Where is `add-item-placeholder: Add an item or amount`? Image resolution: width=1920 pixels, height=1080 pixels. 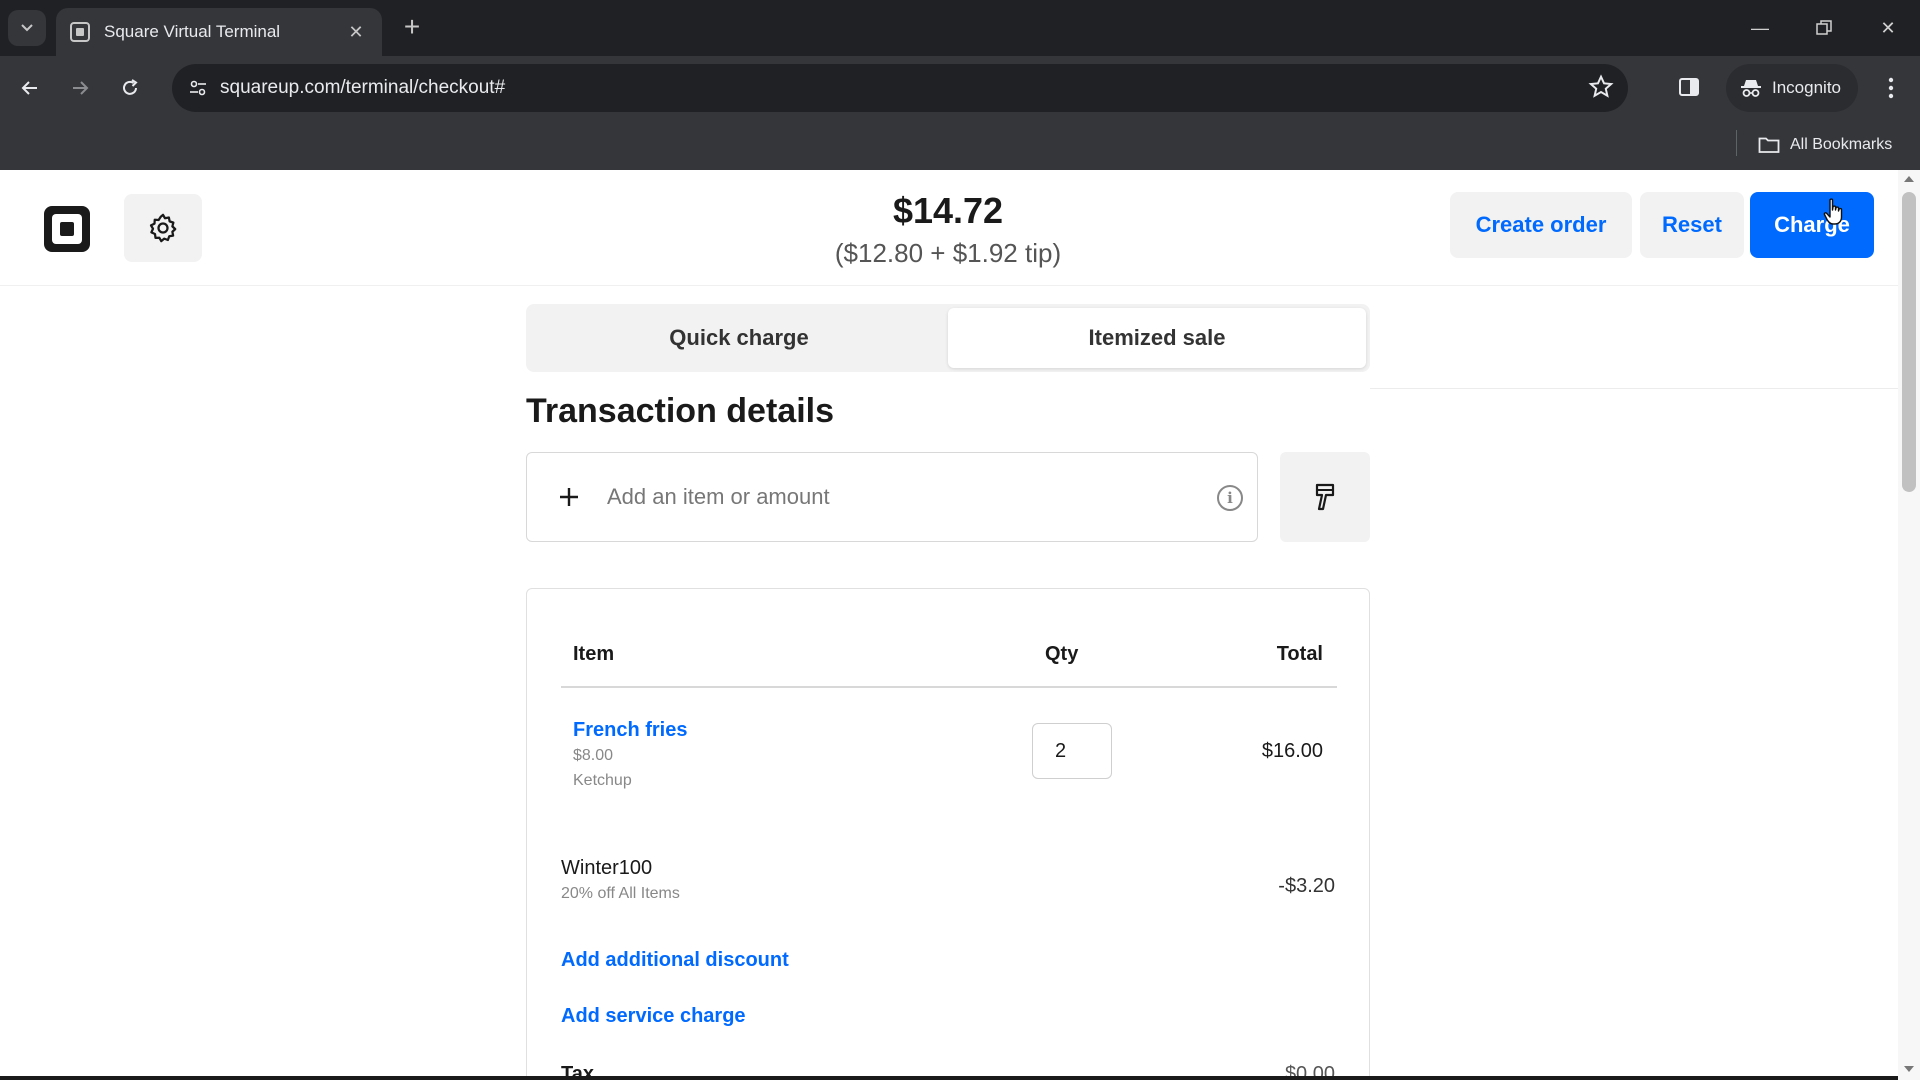
add-item-placeholder: Add an item or amount is located at coordinates (718, 496).